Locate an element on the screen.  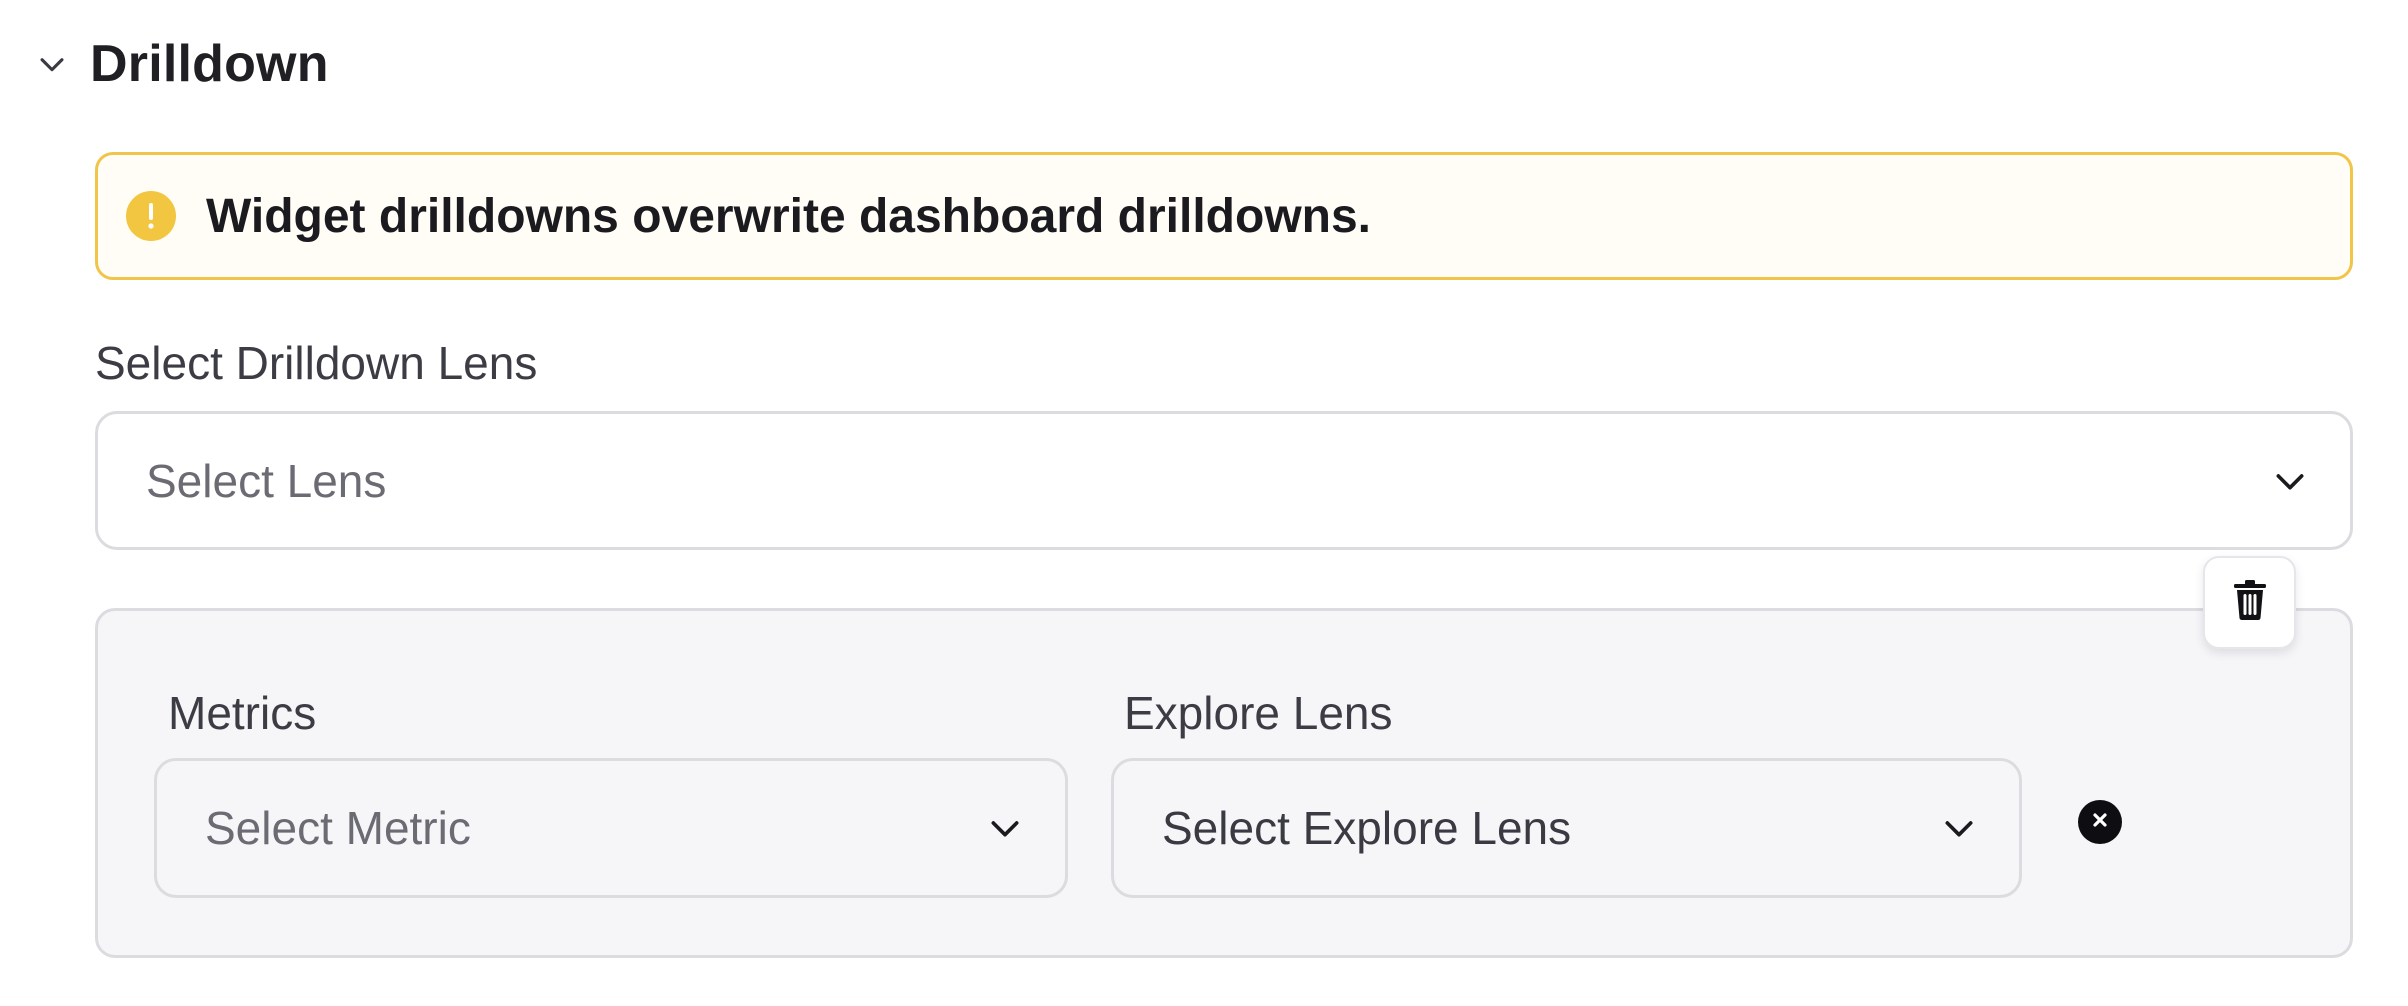
drilldown-lens-select: Select Lens is located at coordinates (1224, 480).